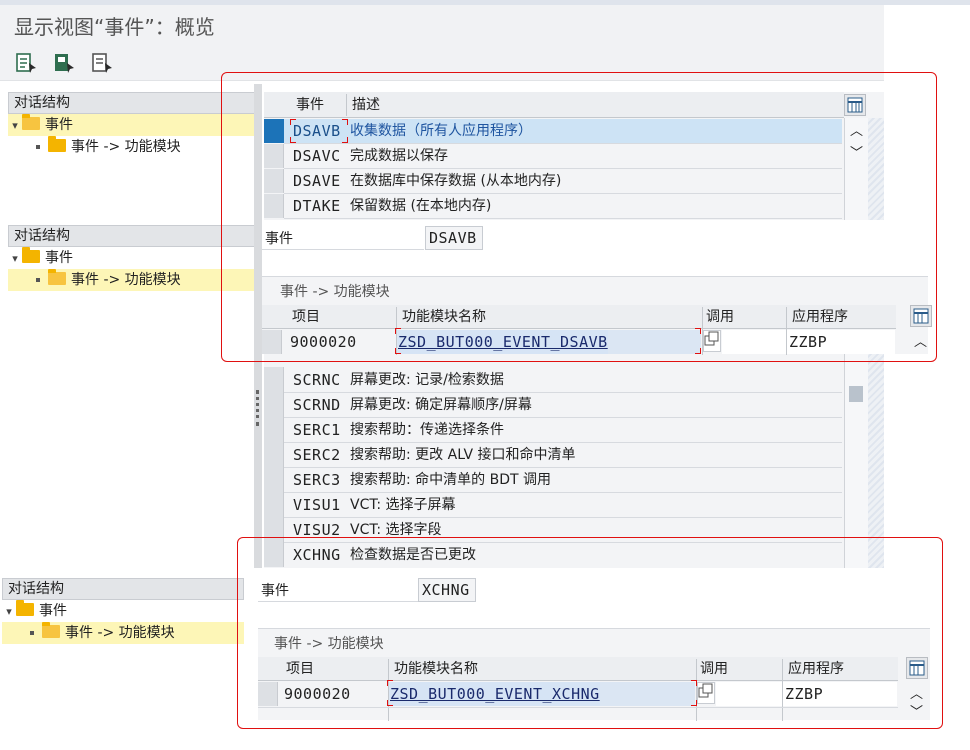 This screenshot has width=970, height=750. What do you see at coordinates (427, 430) in the screenshot?
I see `cell-desc: 搜索帮助：传递选择条件` at bounding box center [427, 430].